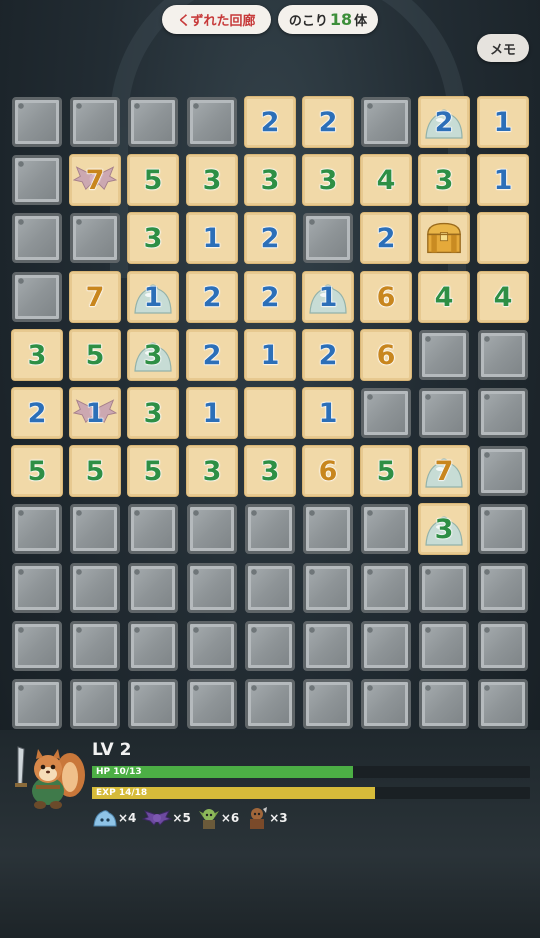 This screenshot has width=540, height=938. Describe the element at coordinates (503, 48) in the screenshot. I see `memo-button: メモ` at that location.